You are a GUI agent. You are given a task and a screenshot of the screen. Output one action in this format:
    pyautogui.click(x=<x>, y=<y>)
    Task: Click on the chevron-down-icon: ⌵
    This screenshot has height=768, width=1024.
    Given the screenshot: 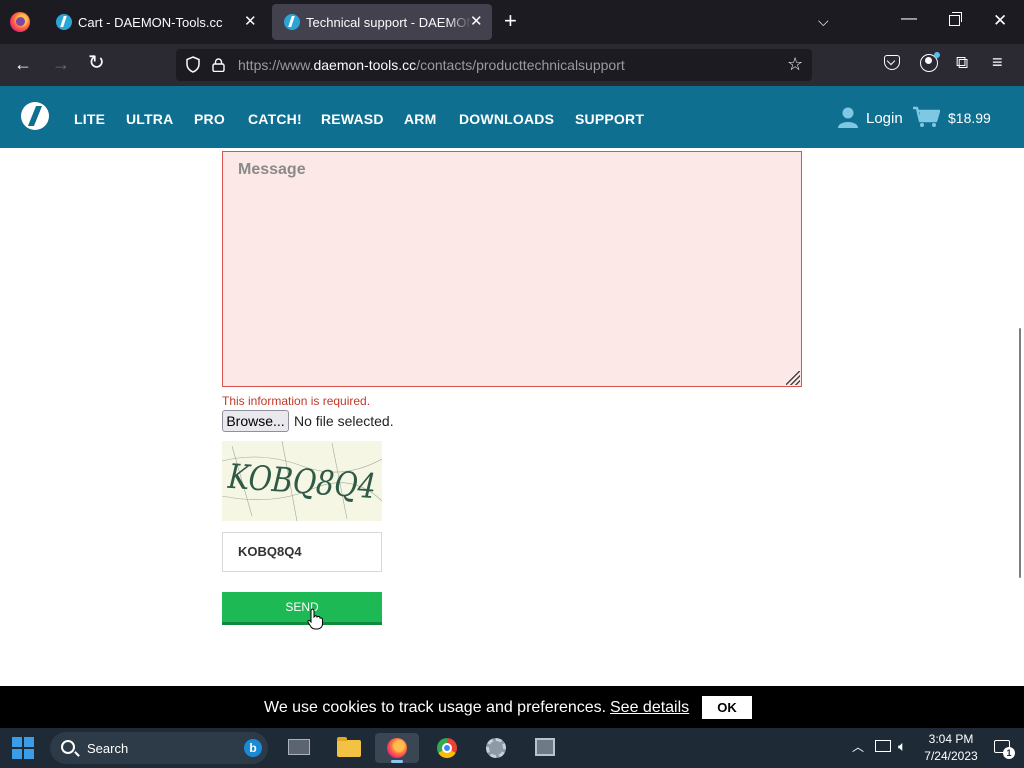 What is the action you would take?
    pyautogui.click(x=823, y=21)
    